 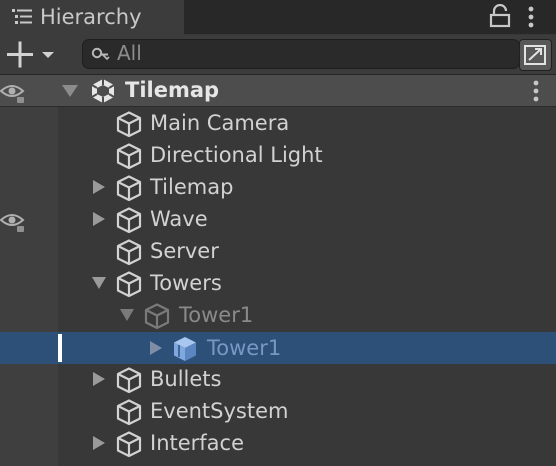 What do you see at coordinates (278, 91) in the screenshot?
I see `scene-header: Tilemap` at bounding box center [278, 91].